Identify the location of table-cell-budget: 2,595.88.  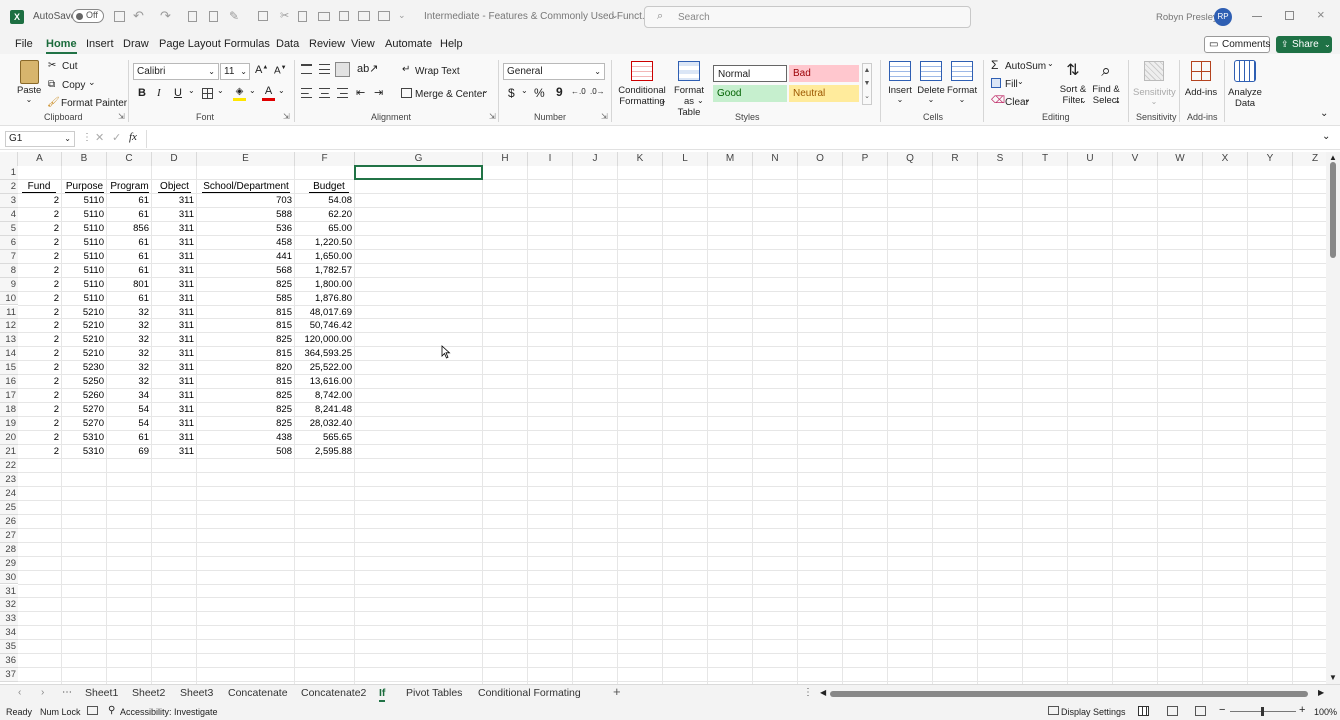
(323, 452).